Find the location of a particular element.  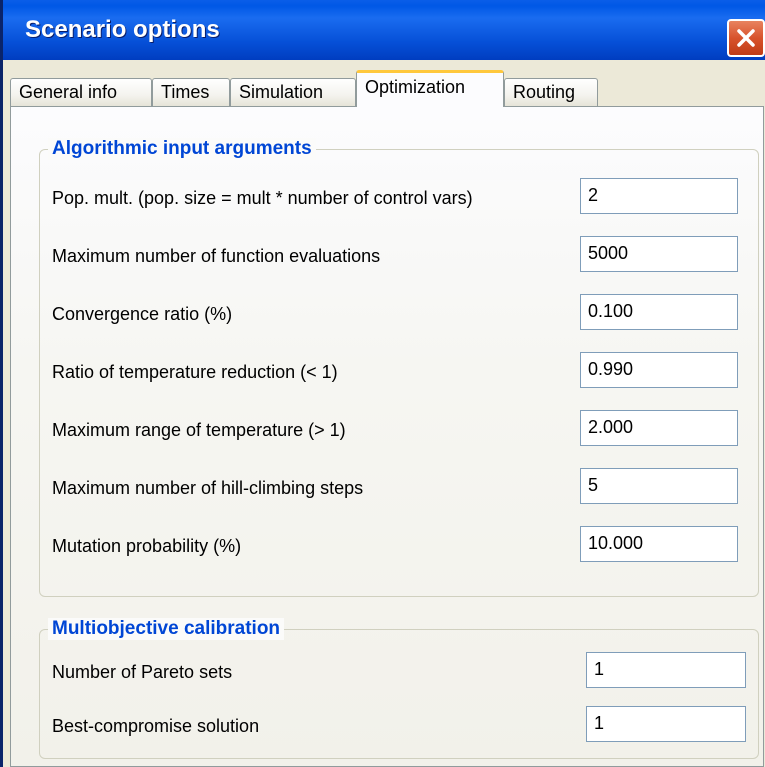

pareto-sets-label: Number of Pareto sets is located at coordinates (142, 672).